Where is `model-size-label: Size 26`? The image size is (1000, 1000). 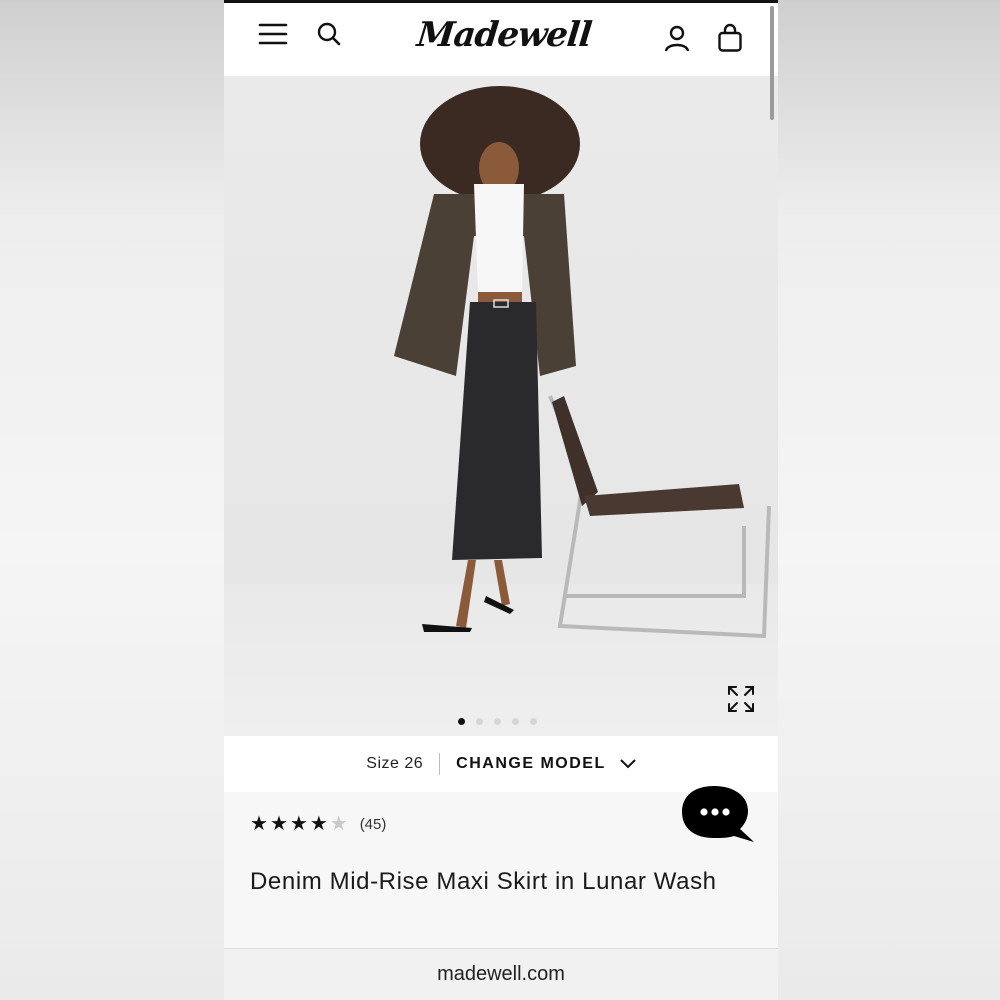
model-size-label: Size 26 is located at coordinates (395, 763).